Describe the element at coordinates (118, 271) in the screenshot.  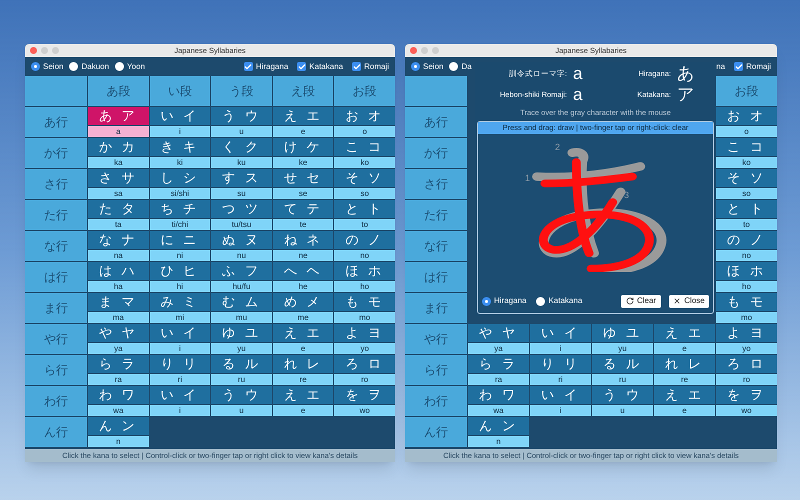
I see `kana-cell: は ハ` at that location.